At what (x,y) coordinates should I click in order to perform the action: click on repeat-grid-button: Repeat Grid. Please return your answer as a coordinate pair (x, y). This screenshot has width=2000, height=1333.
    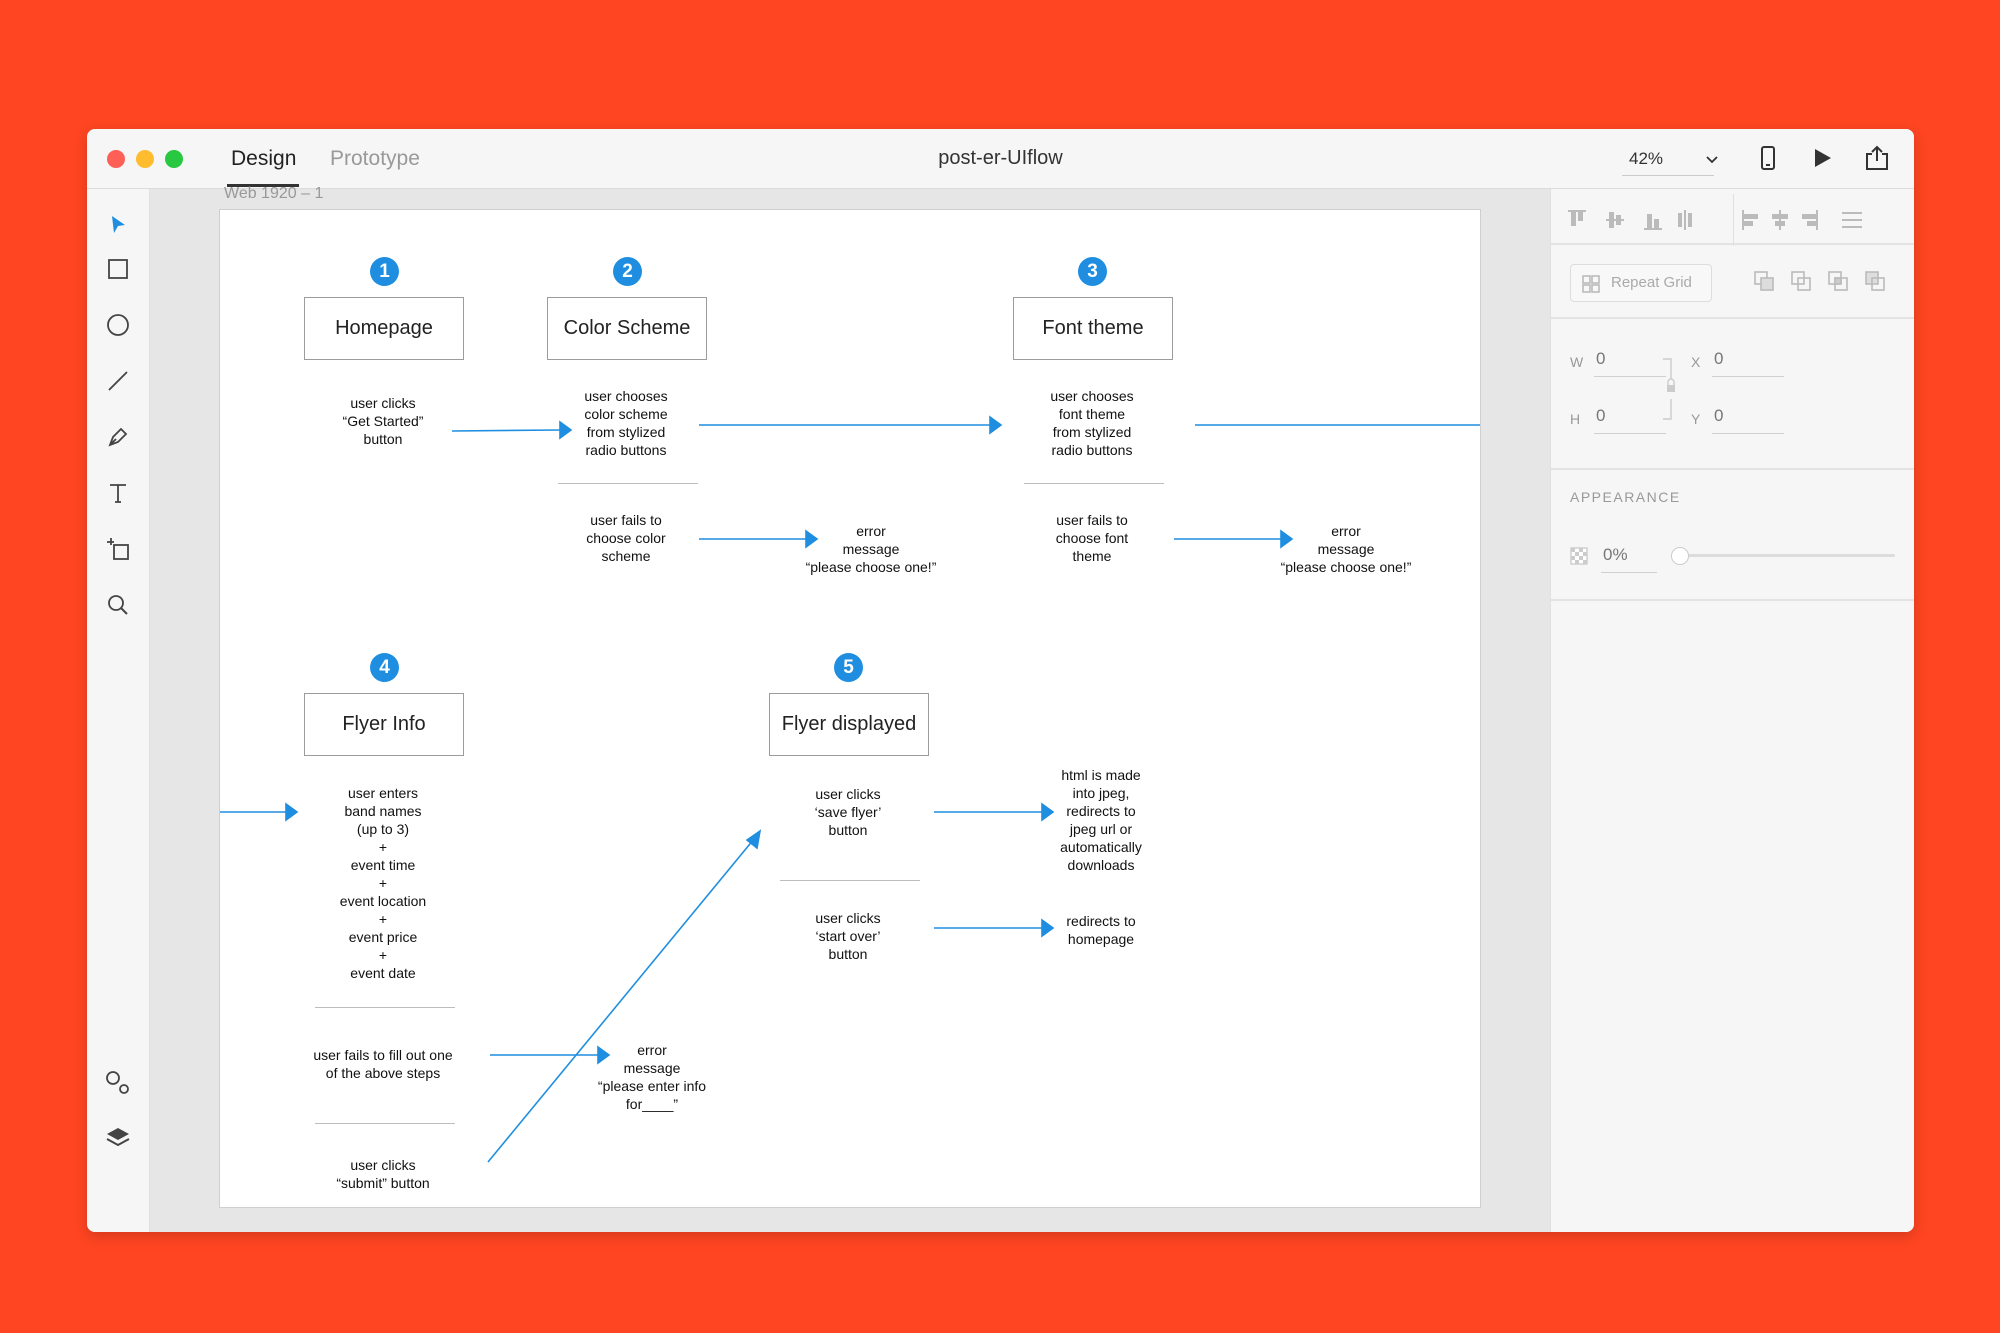
    Looking at the image, I should click on (1641, 283).